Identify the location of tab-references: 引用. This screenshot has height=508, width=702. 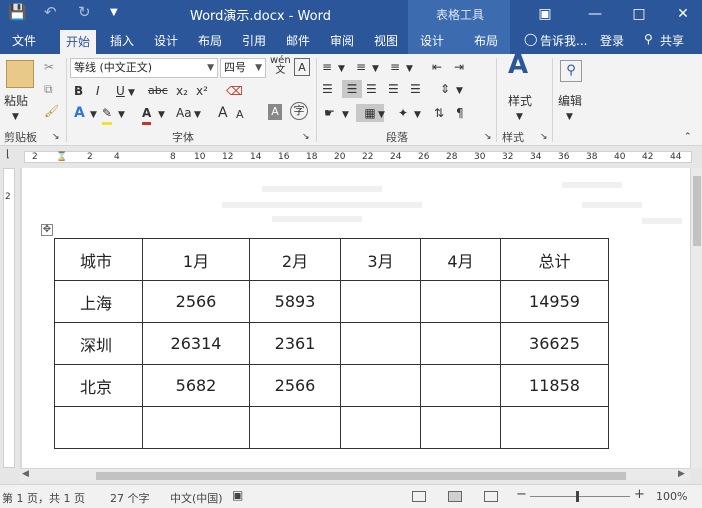
(254, 40).